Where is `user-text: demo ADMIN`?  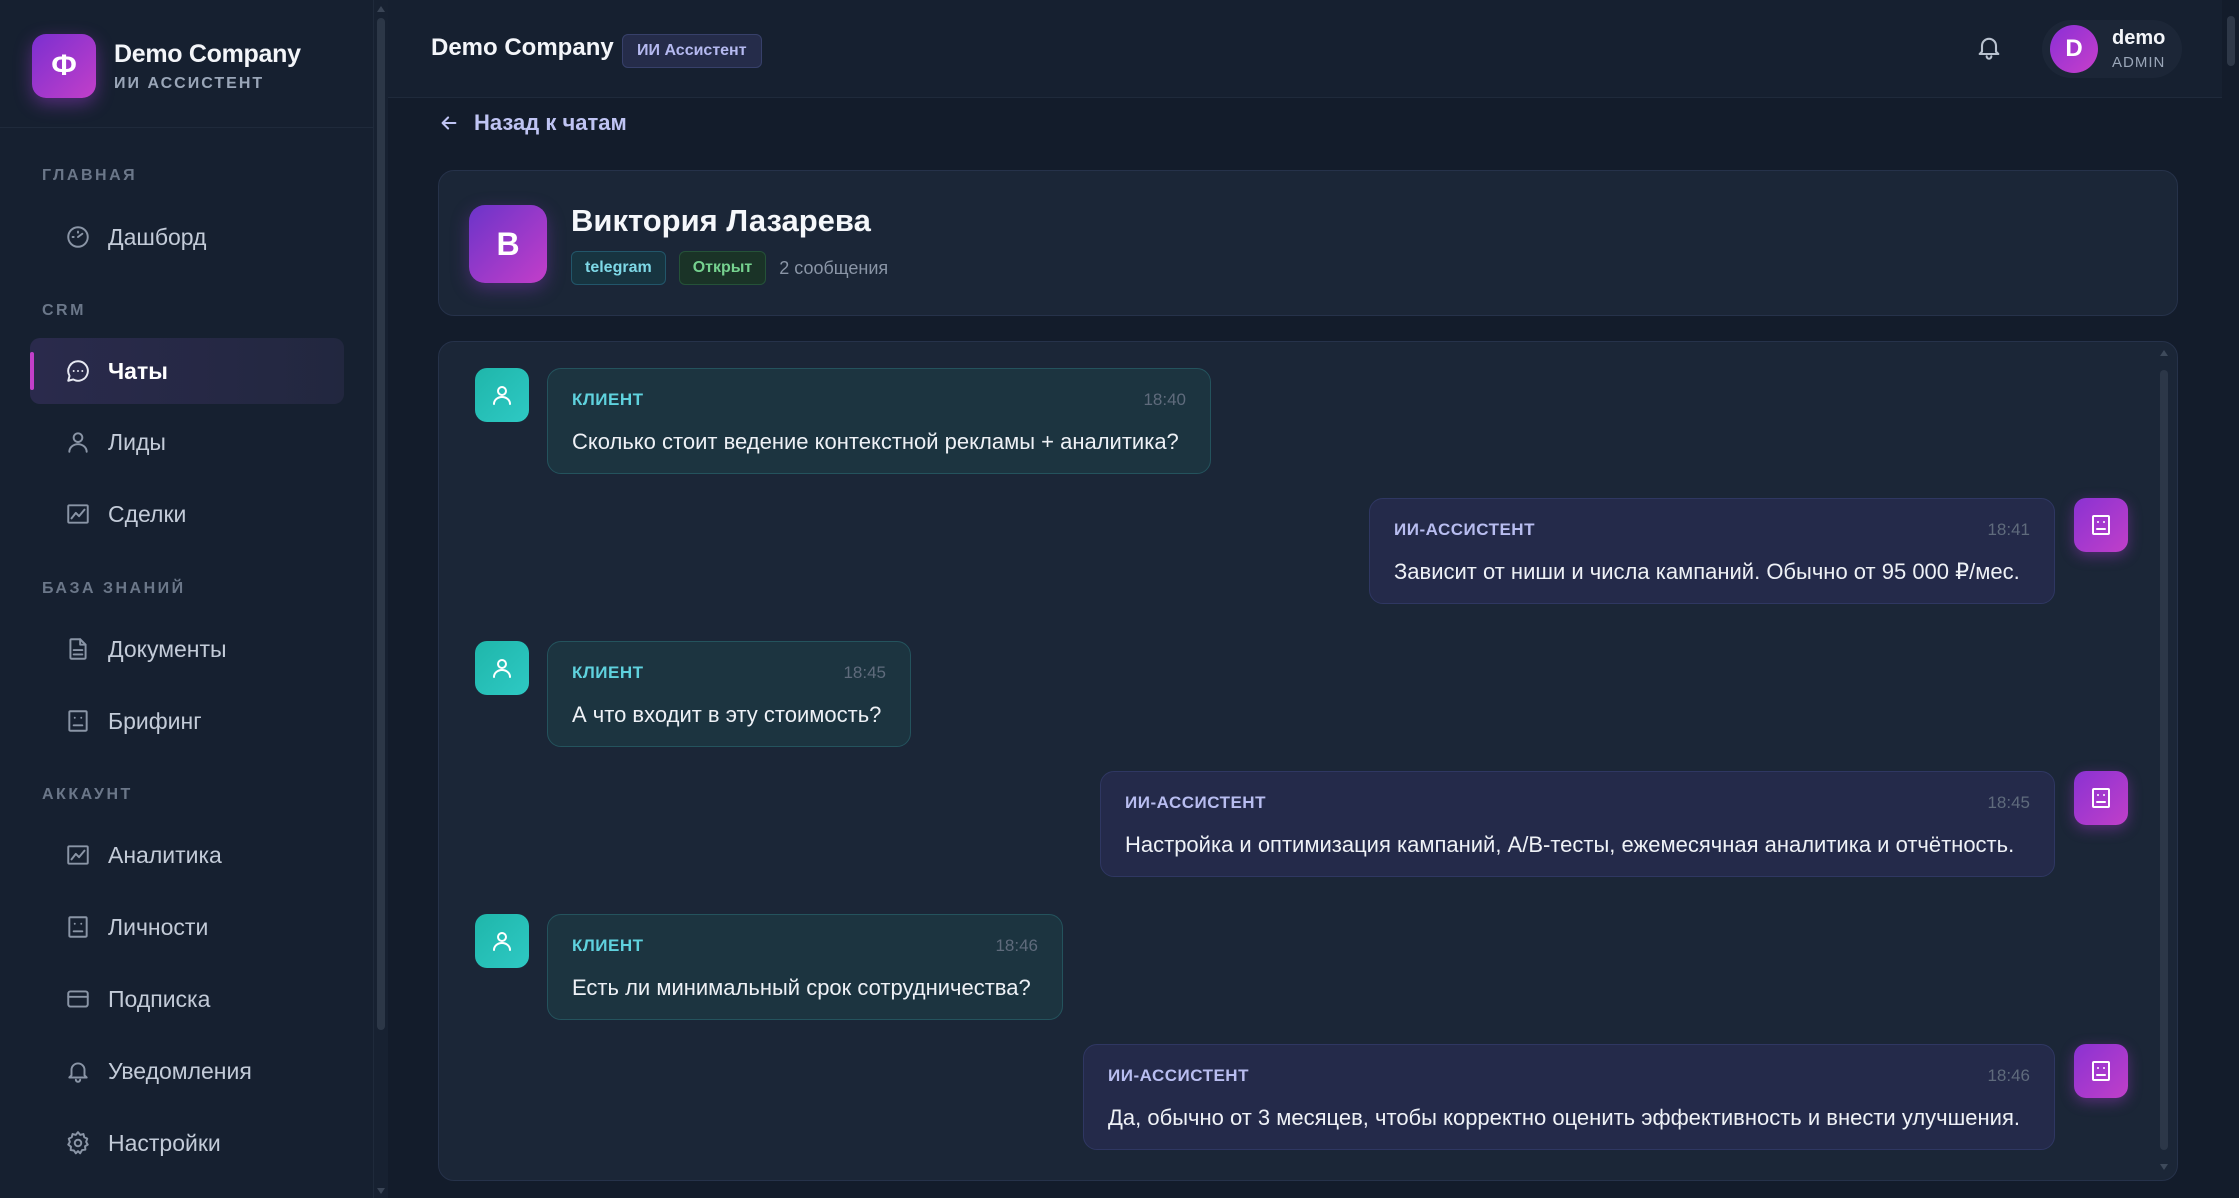 user-text: demo ADMIN is located at coordinates (2138, 49).